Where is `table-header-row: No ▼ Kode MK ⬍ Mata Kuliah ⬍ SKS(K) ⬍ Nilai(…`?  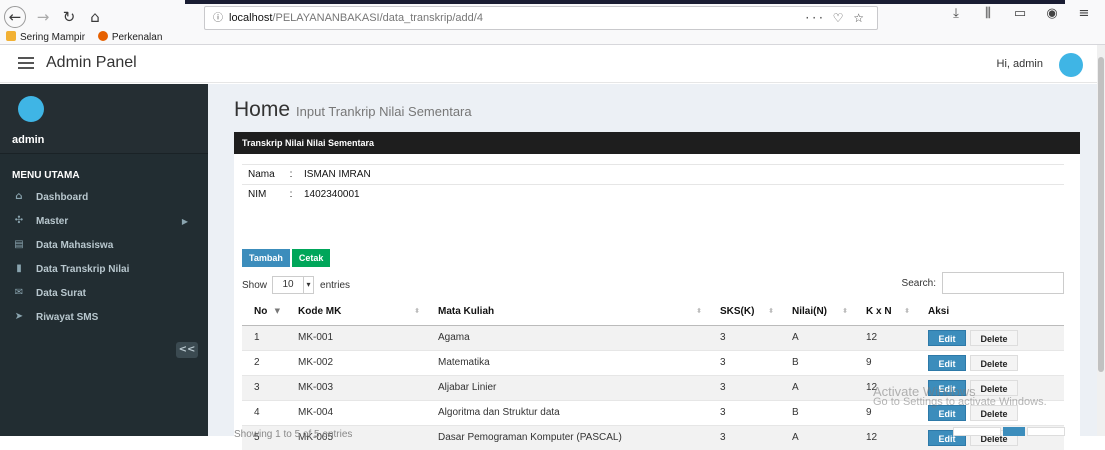
table-header-row: No ▼ Kode MK ⬍ Mata Kuliah ⬍ SKS(K) ⬍ Nilai(… is located at coordinates (653, 312).